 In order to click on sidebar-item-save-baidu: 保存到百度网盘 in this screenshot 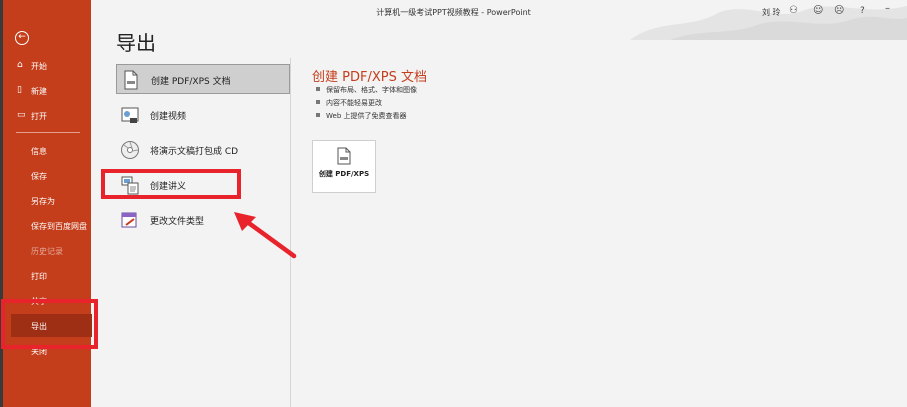, I will do `click(59, 226)`.